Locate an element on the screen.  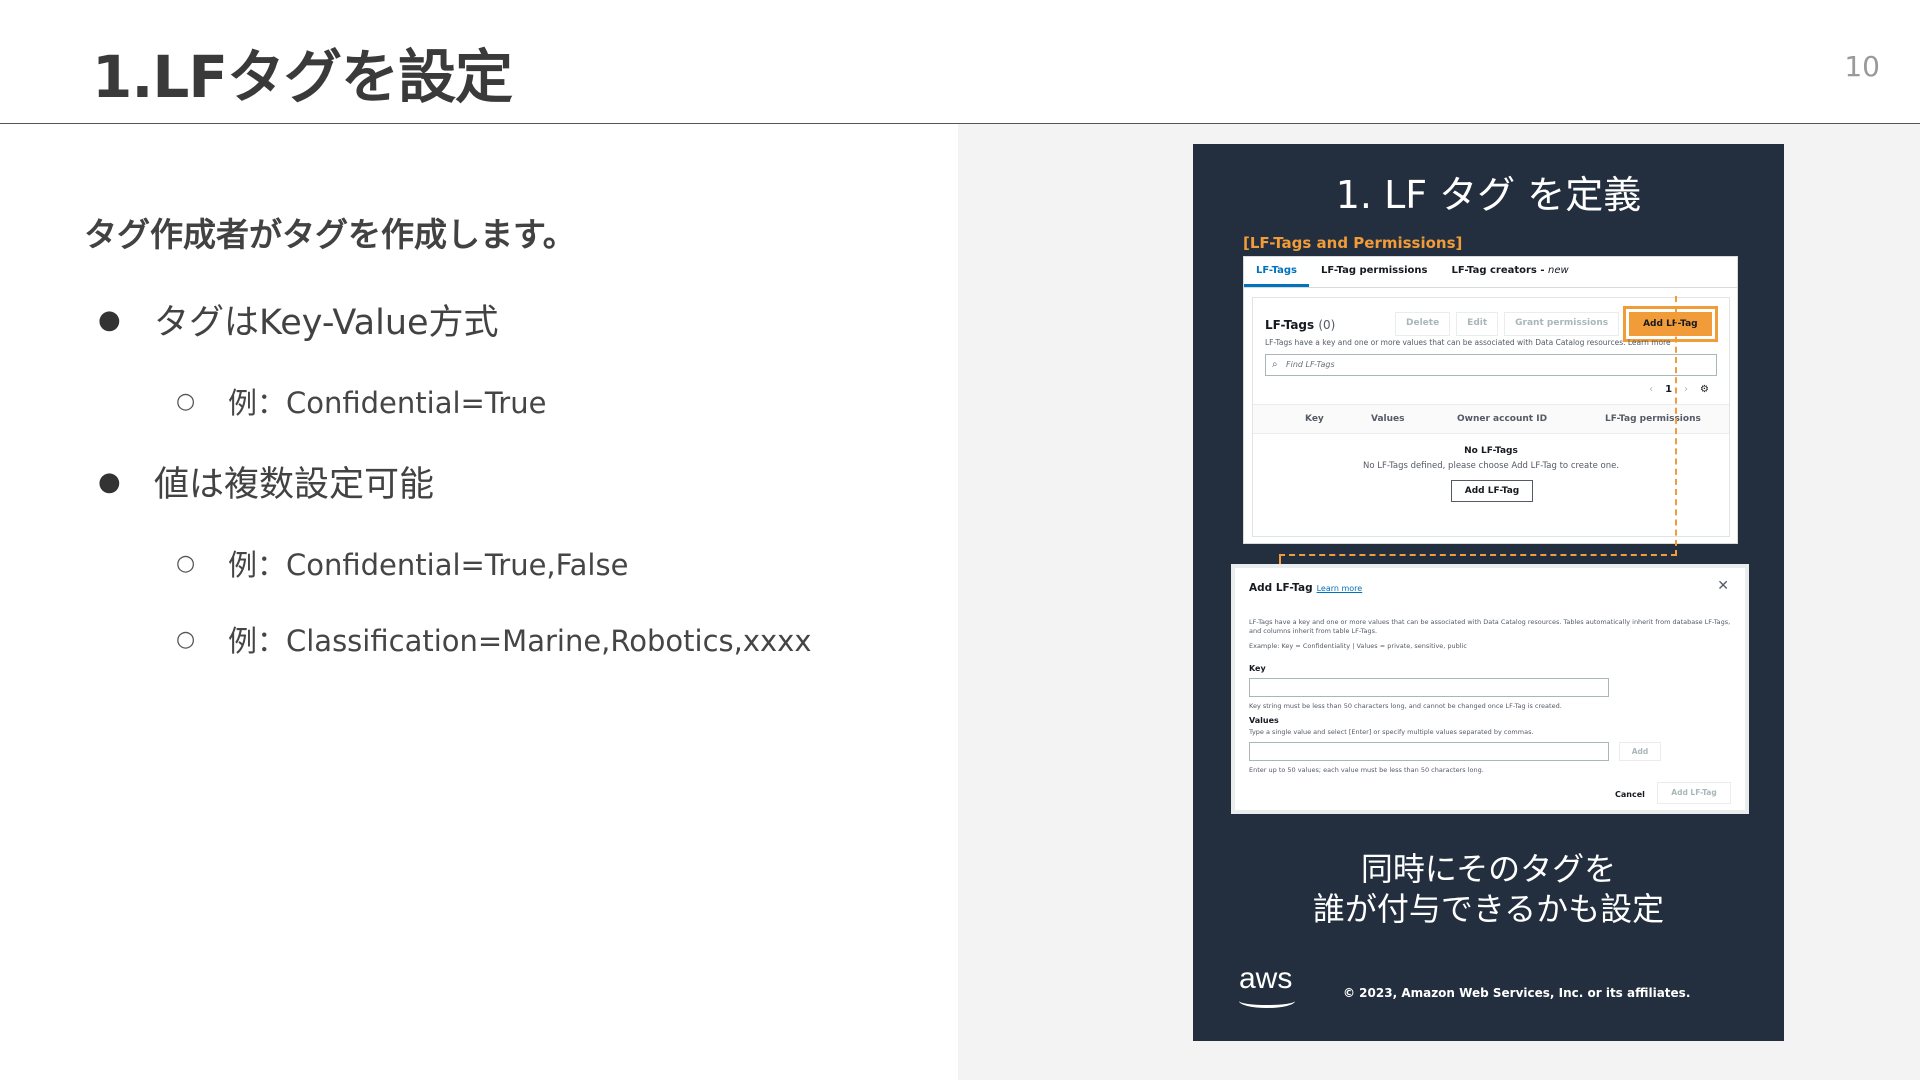
settings-gear-icon: ⚙ is located at coordinates (1704, 389).